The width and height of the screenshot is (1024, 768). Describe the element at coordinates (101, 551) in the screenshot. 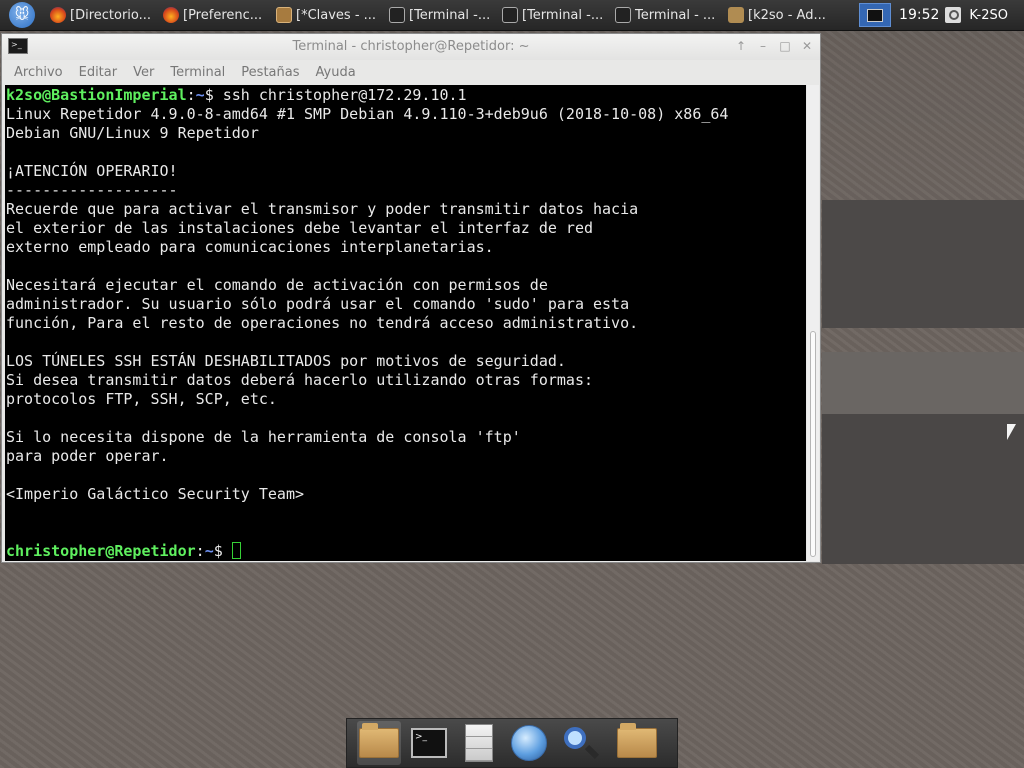

I see `prompt-user: christopher@Repetidor` at that location.